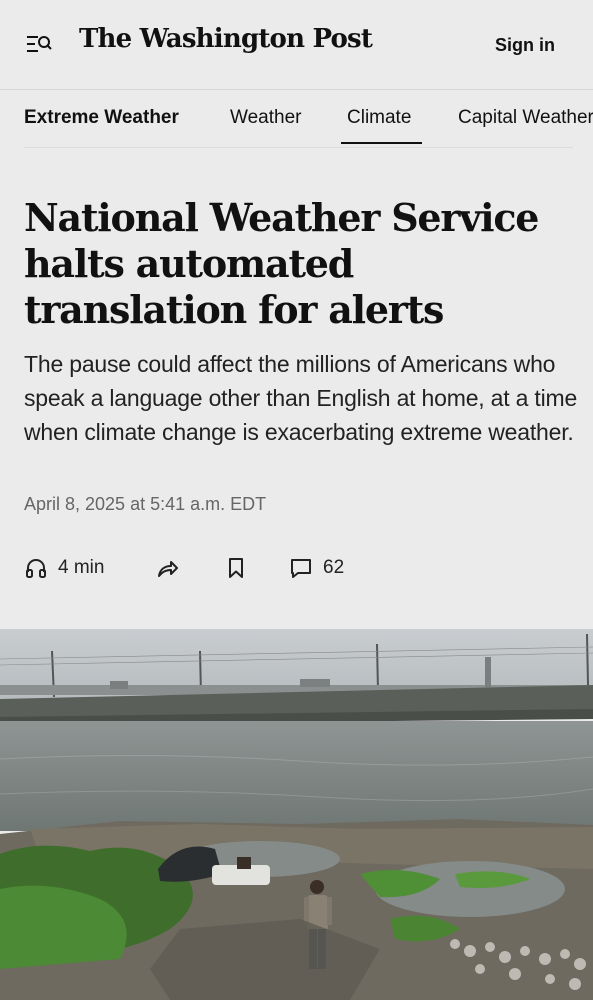  I want to click on site-header: The Washington Post Sign in, so click(296, 45).